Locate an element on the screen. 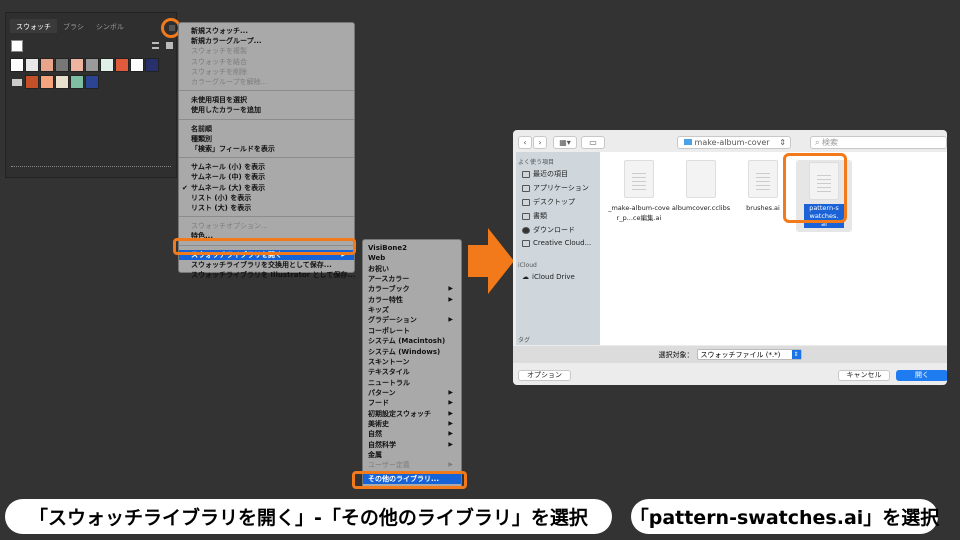  document-icon is located at coordinates (526, 216).